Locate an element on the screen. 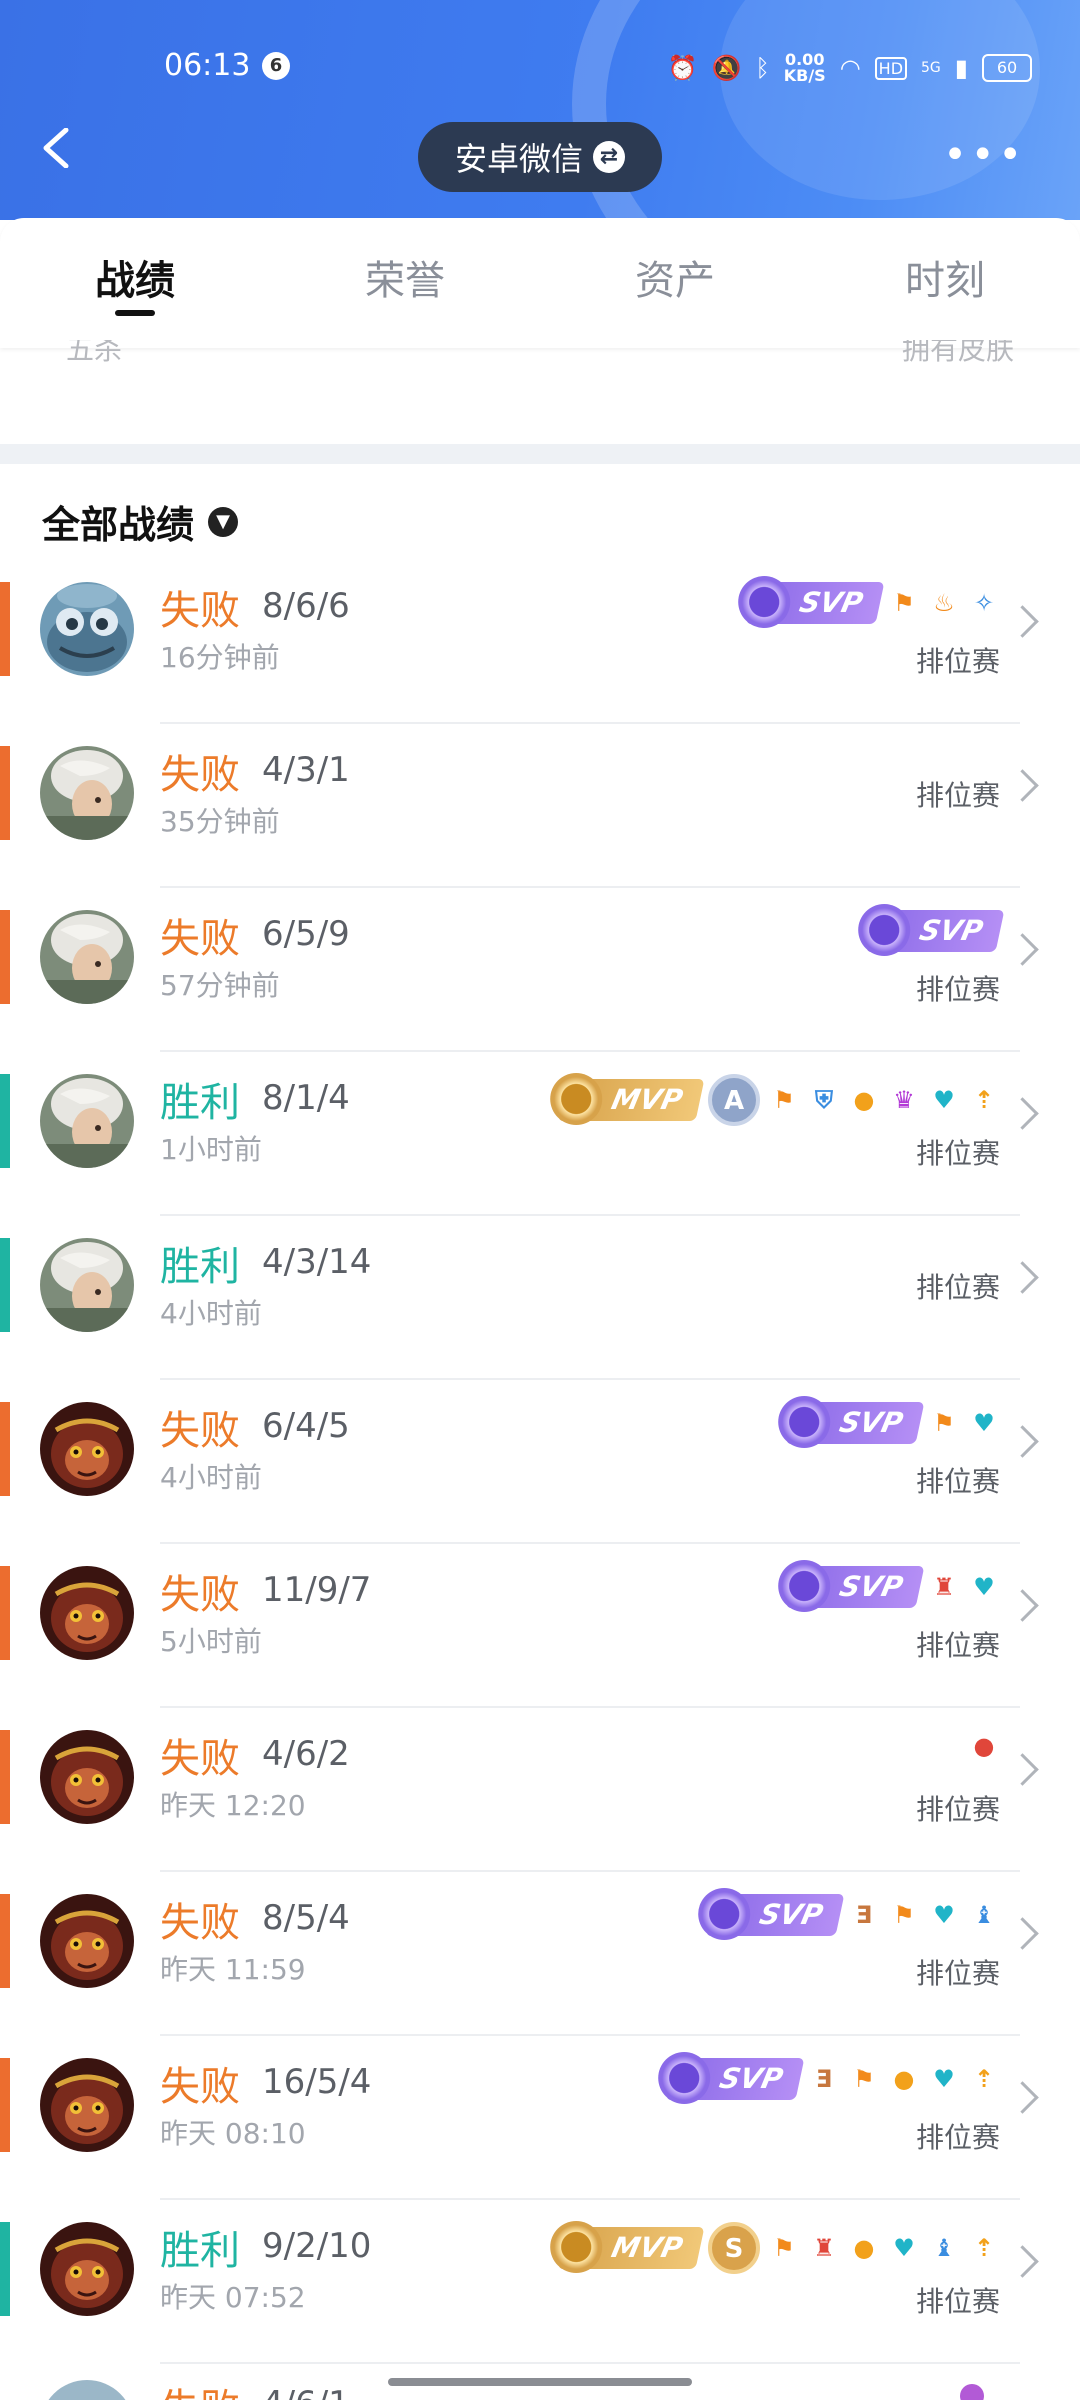 The width and height of the screenshot is (1080, 2400). tab-assets: 资产 is located at coordinates (675, 283).